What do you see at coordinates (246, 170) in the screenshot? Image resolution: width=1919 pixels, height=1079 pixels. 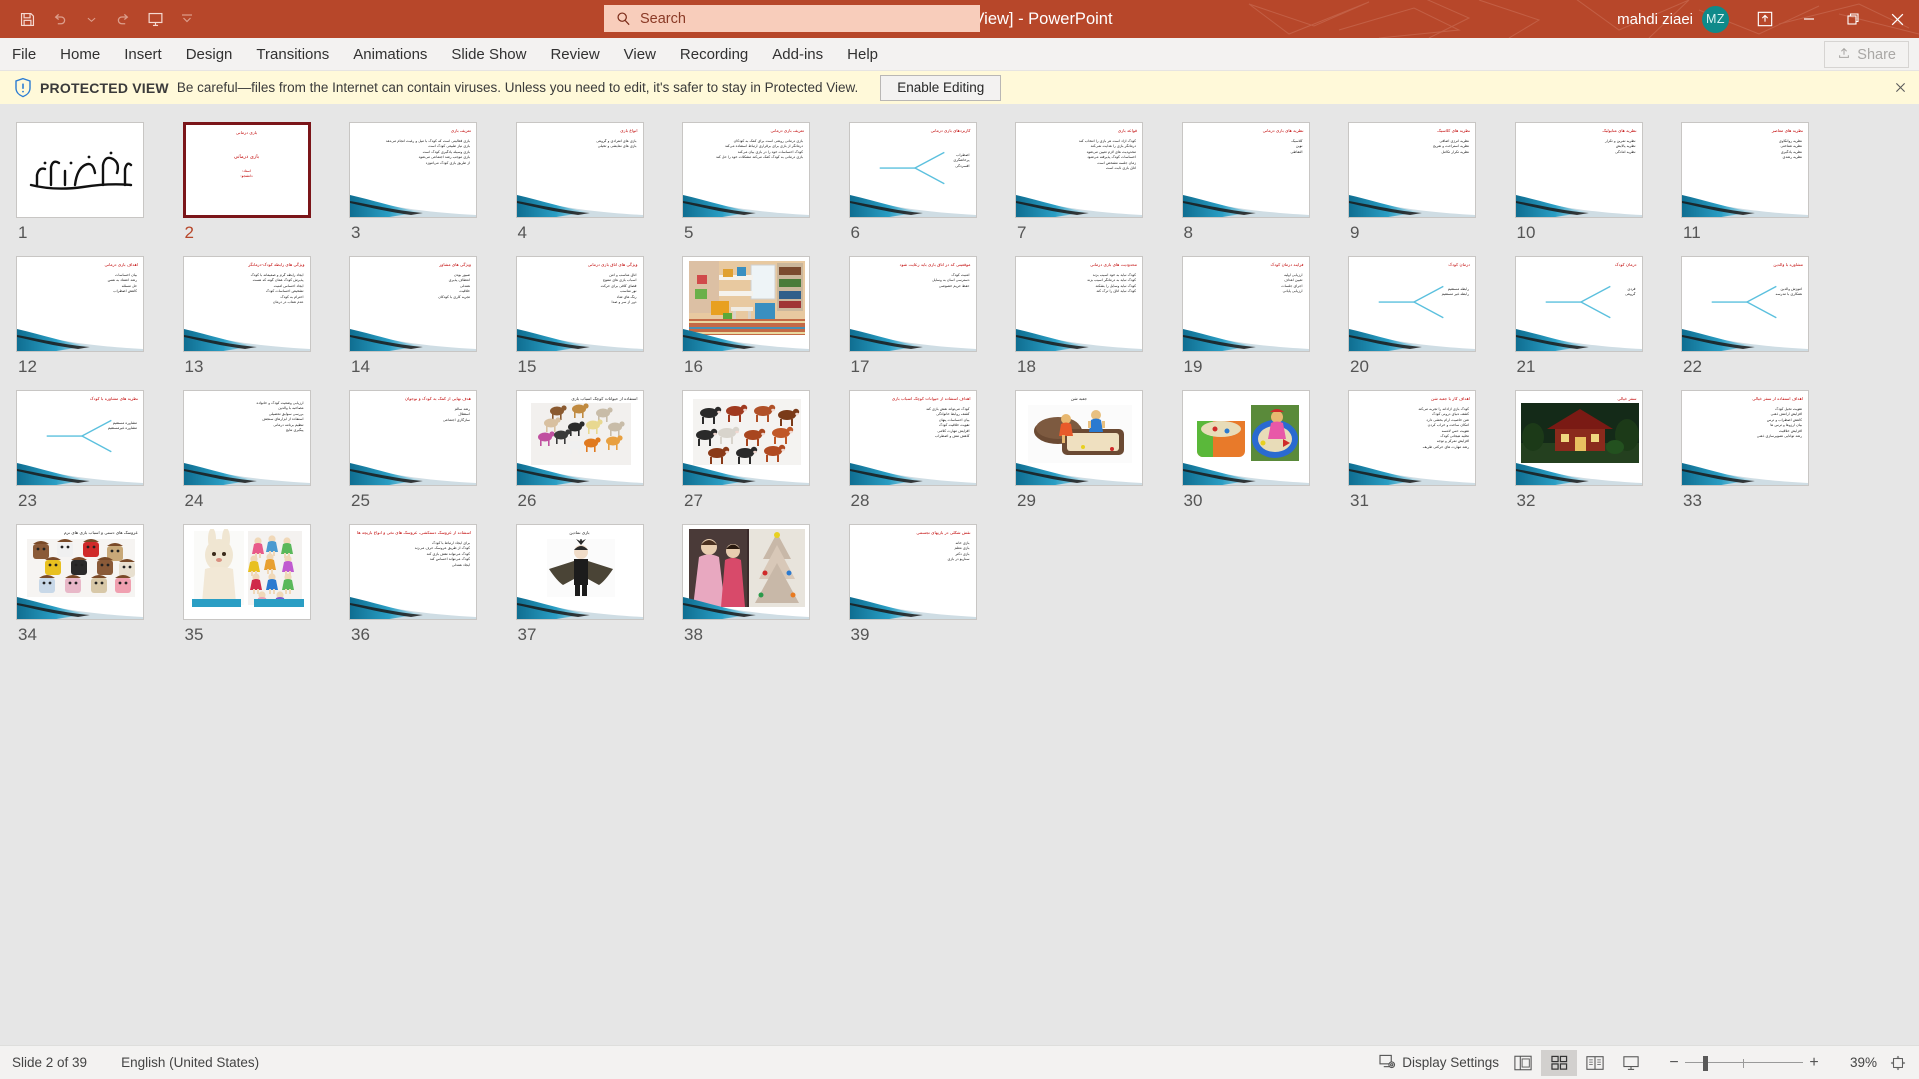 I see `slide-thumbnail-image: بازی درمانی بازی درمانی استاد: دانشجو:` at bounding box center [246, 170].